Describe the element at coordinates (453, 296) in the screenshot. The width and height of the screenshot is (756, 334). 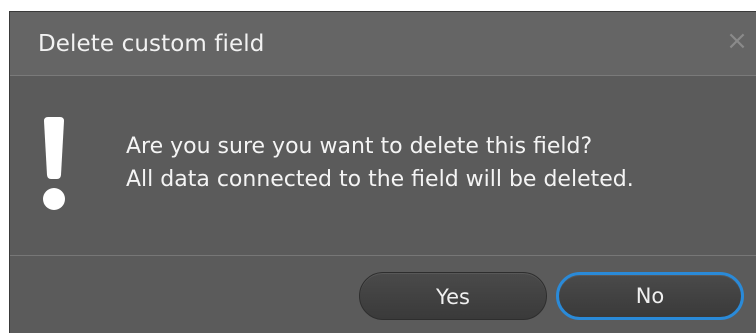
I see `yes-button: Yes` at that location.